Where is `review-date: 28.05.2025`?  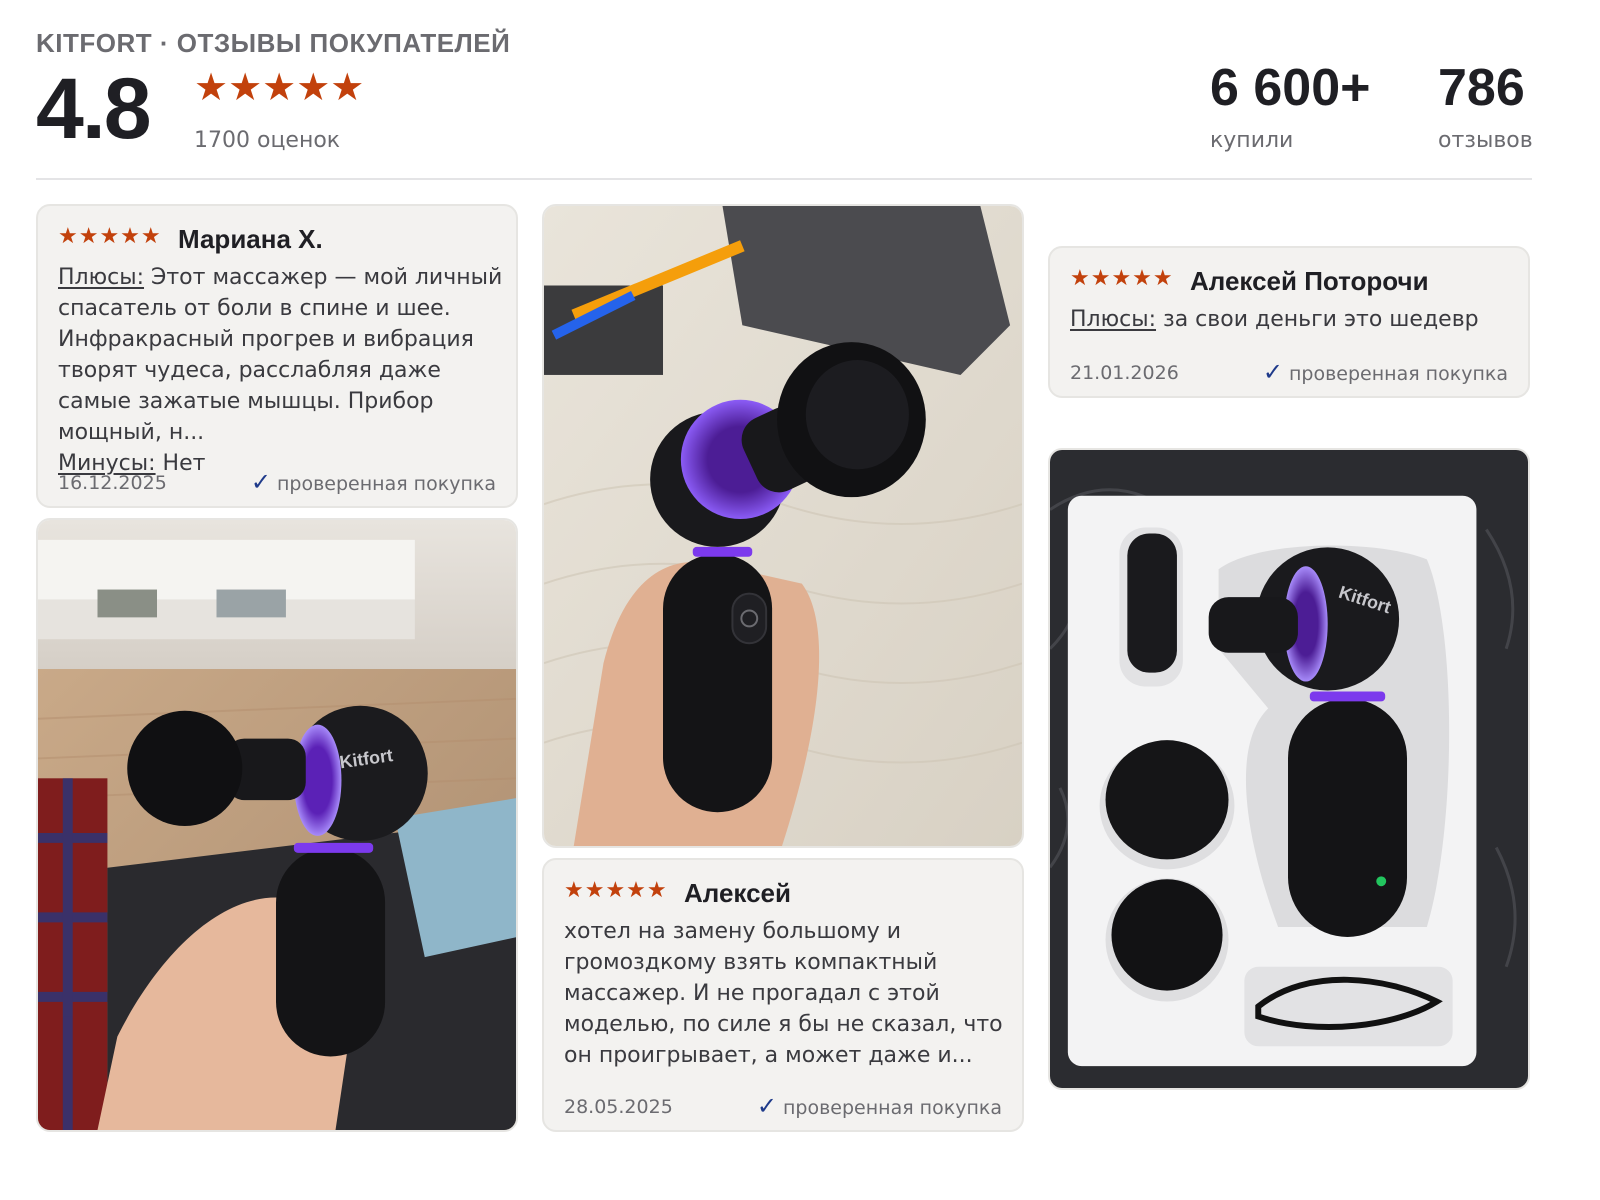
review-date: 28.05.2025 is located at coordinates (618, 1107).